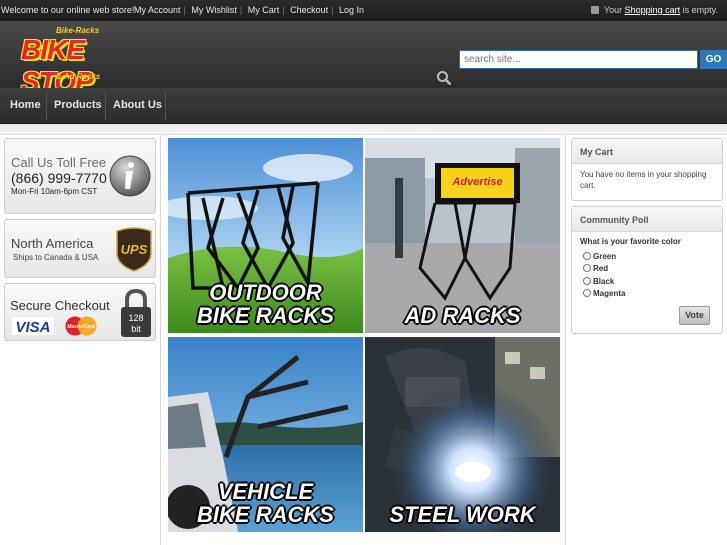 This screenshot has width=727, height=545. I want to click on advertise-sign: Advertise, so click(477, 182).